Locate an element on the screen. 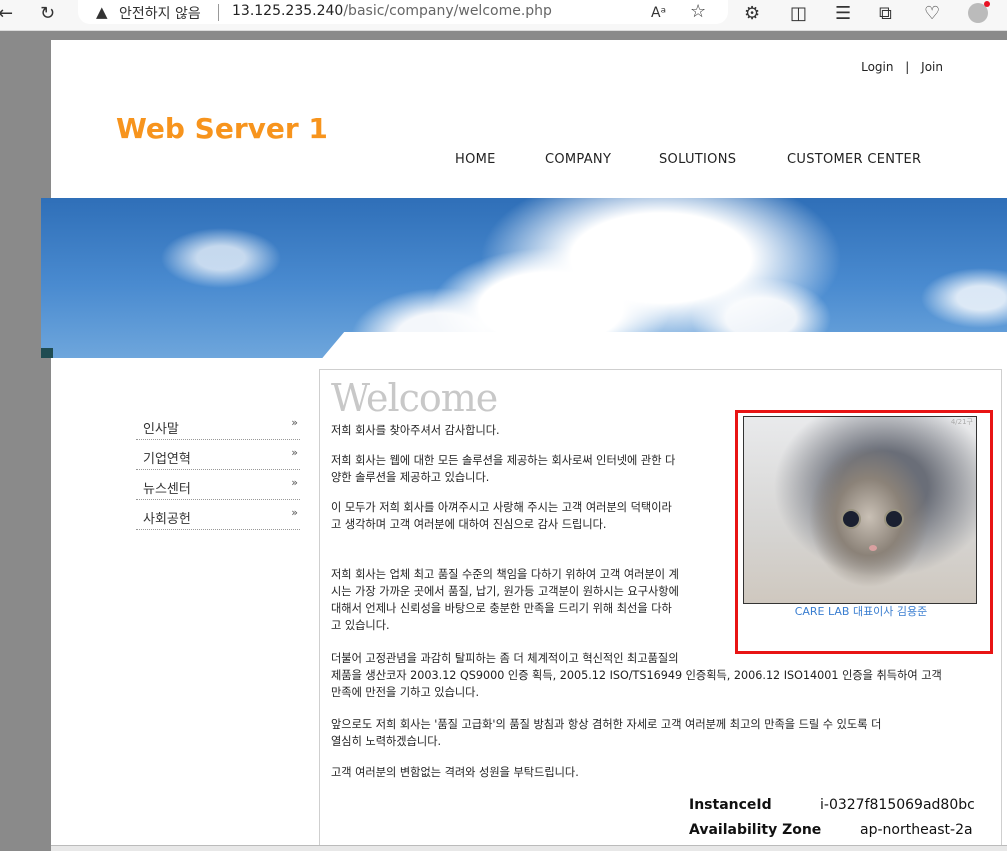 The image size is (1007, 851). instance-id-label: InstanceId is located at coordinates (730, 805).